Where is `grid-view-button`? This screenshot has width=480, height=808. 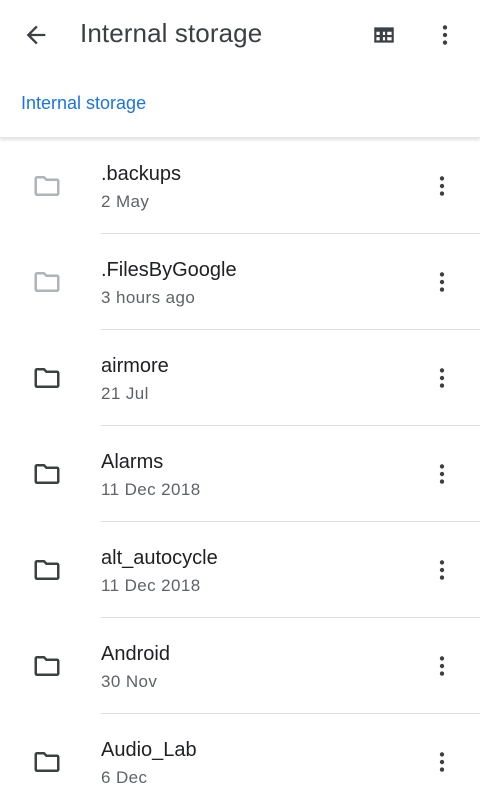
grid-view-button is located at coordinates (384, 35).